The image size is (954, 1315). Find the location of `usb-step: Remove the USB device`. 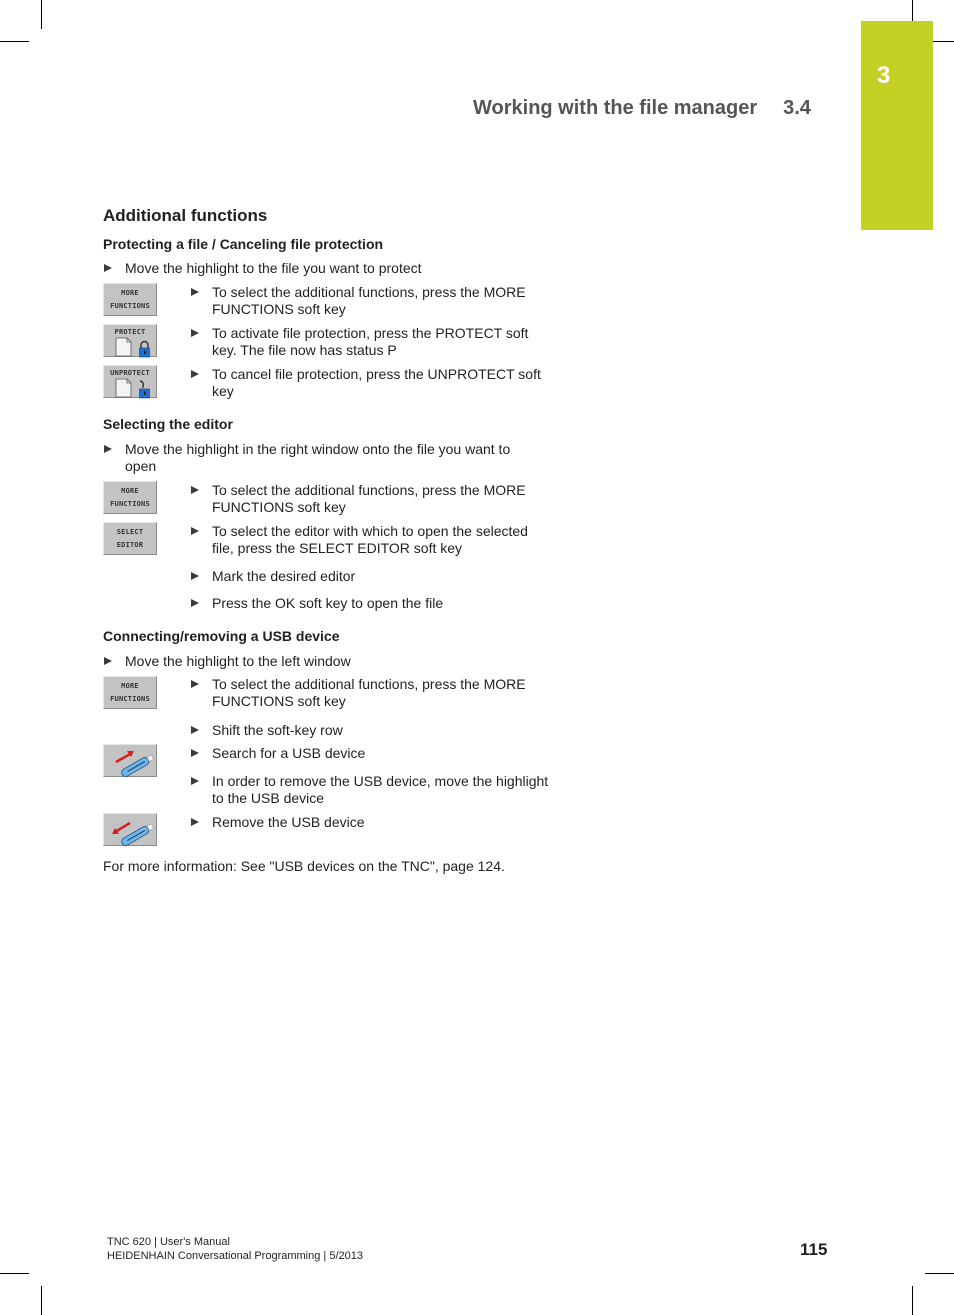

usb-step: Remove the USB device is located at coordinates (371, 822).